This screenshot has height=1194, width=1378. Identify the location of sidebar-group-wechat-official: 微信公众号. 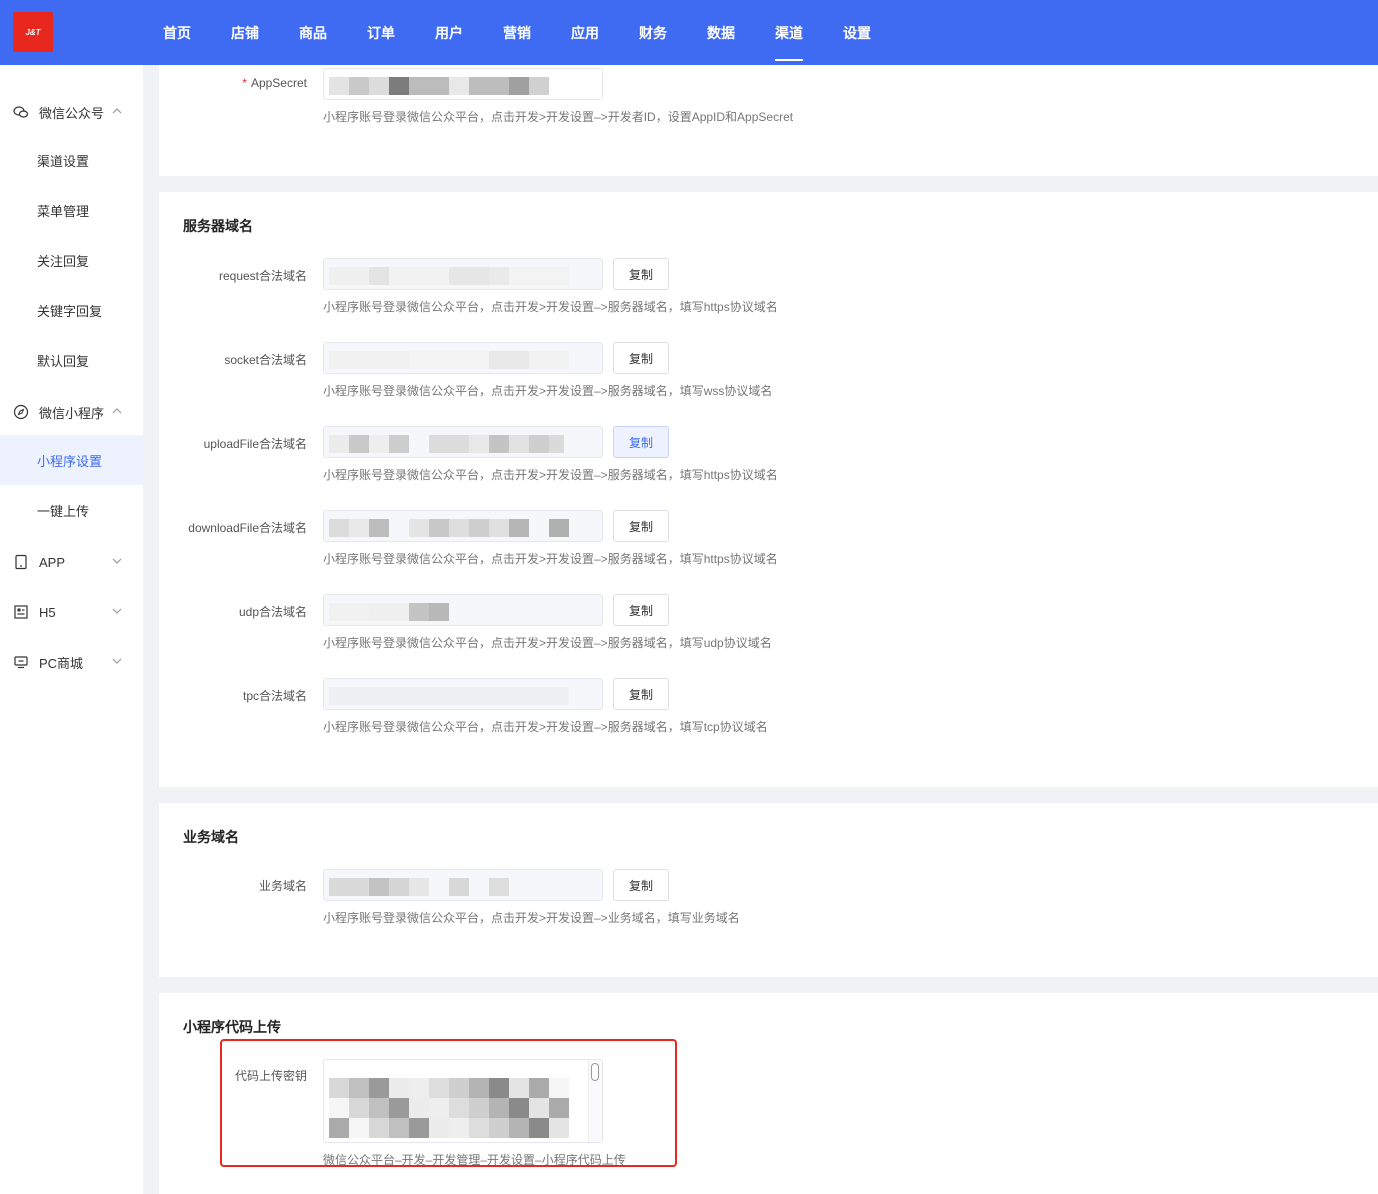
(71, 112).